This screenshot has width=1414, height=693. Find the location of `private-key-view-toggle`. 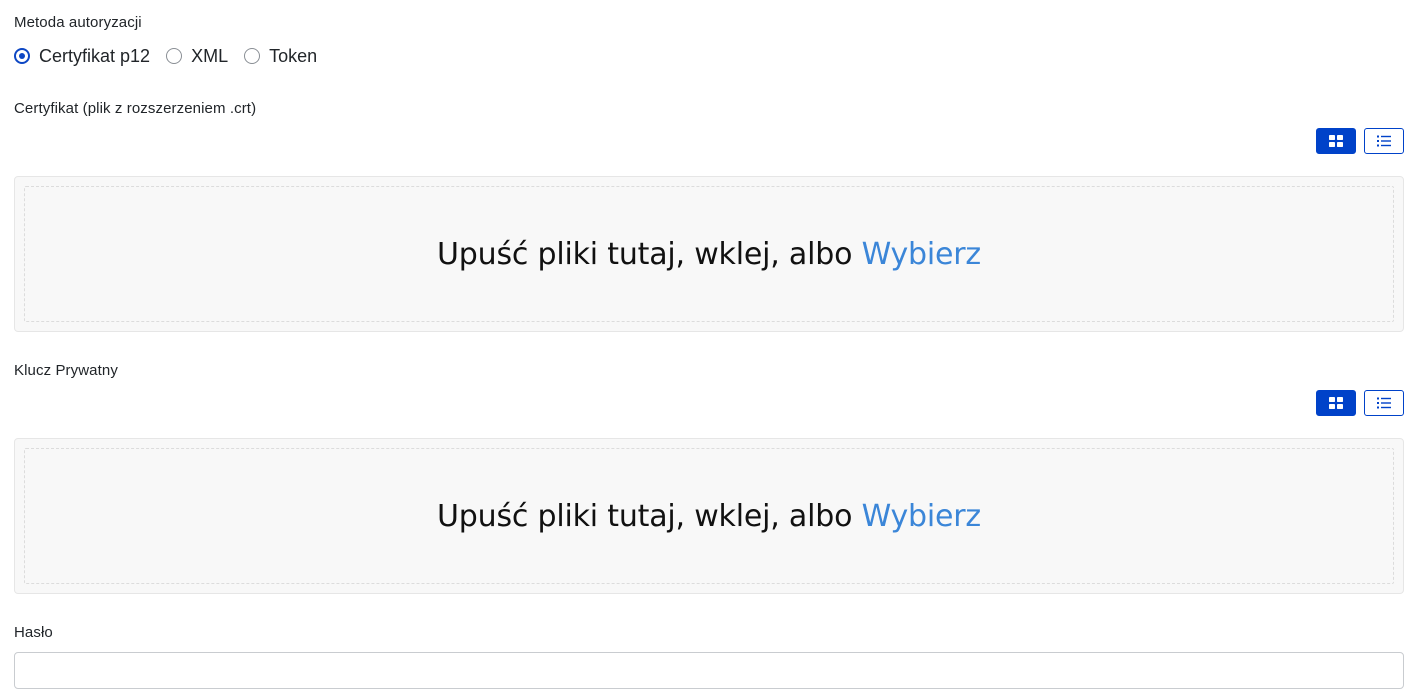

private-key-view-toggle is located at coordinates (1356, 403).